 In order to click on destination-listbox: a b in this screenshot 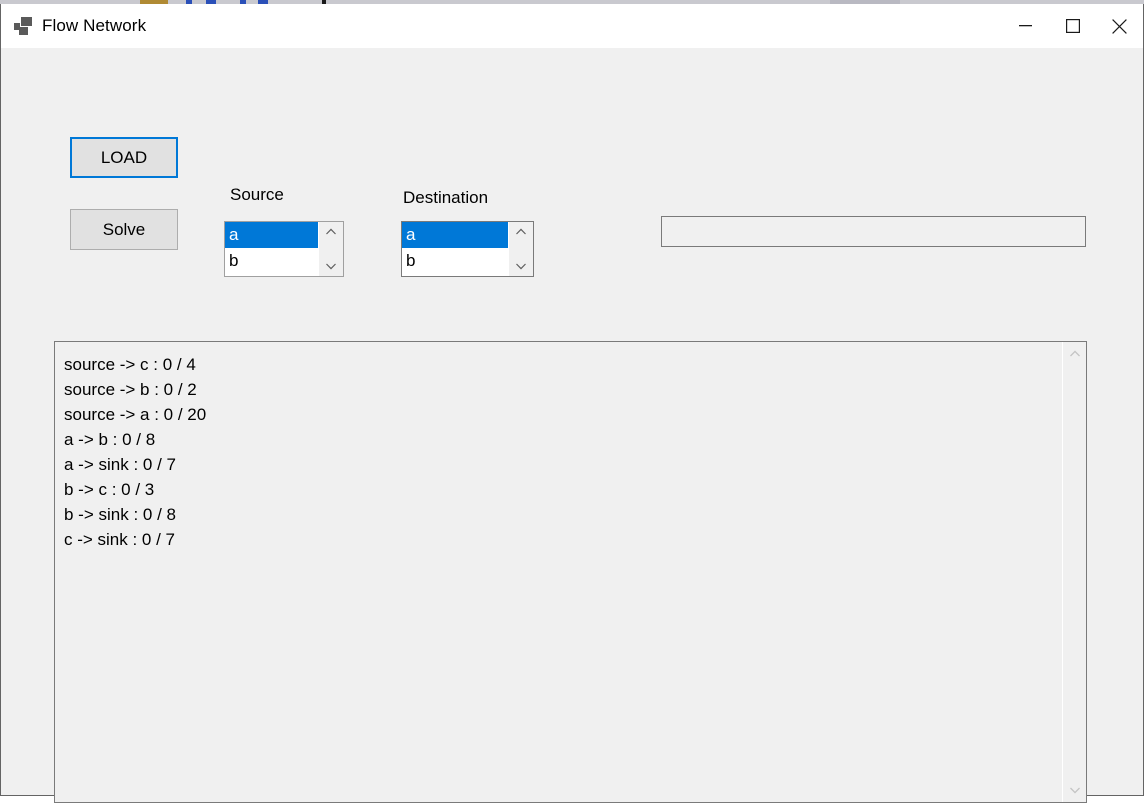, I will do `click(467, 249)`.